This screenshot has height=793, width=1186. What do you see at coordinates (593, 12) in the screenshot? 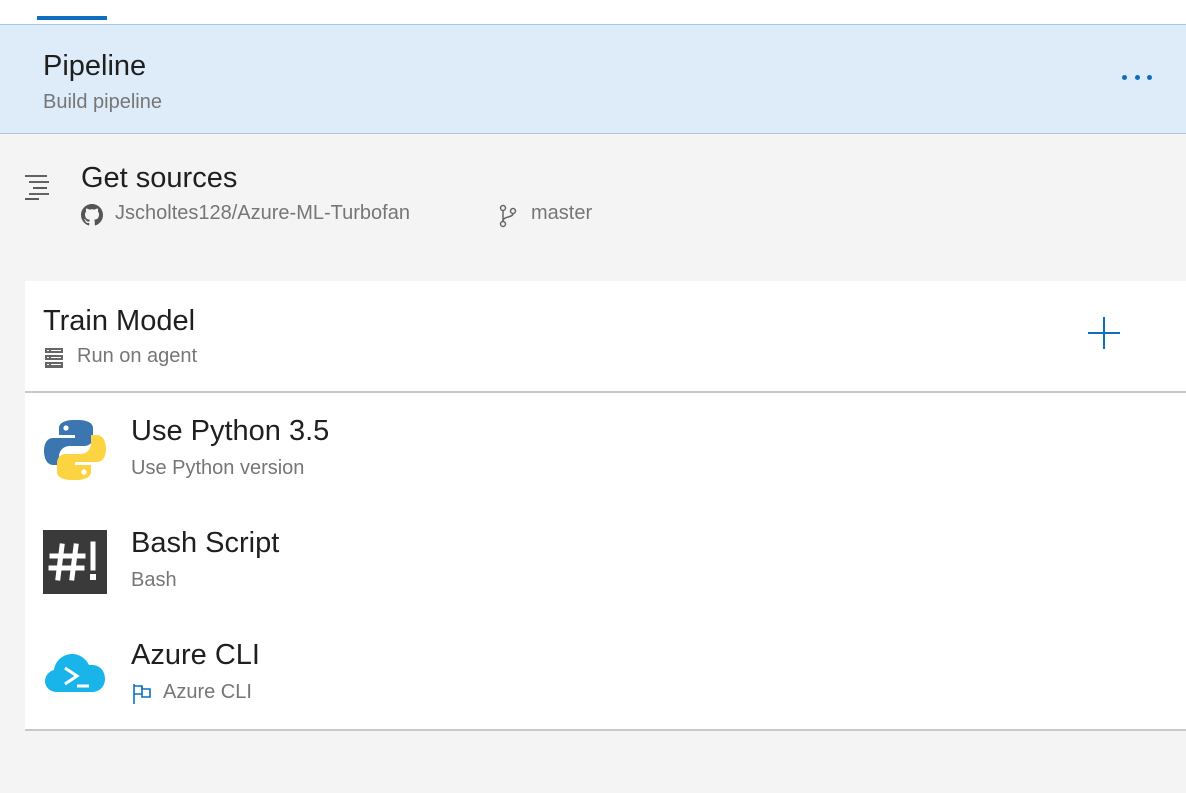
I see `top-bar` at bounding box center [593, 12].